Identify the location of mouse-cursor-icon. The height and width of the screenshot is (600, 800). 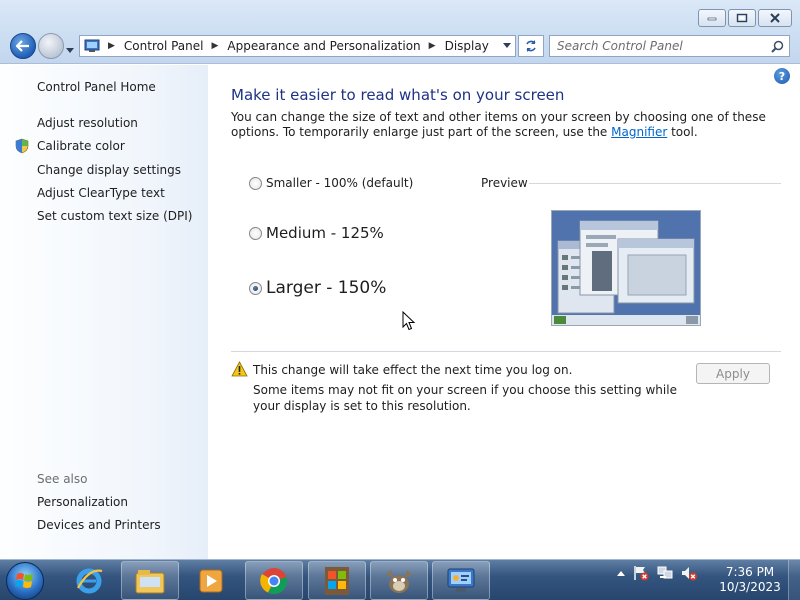
(409, 321).